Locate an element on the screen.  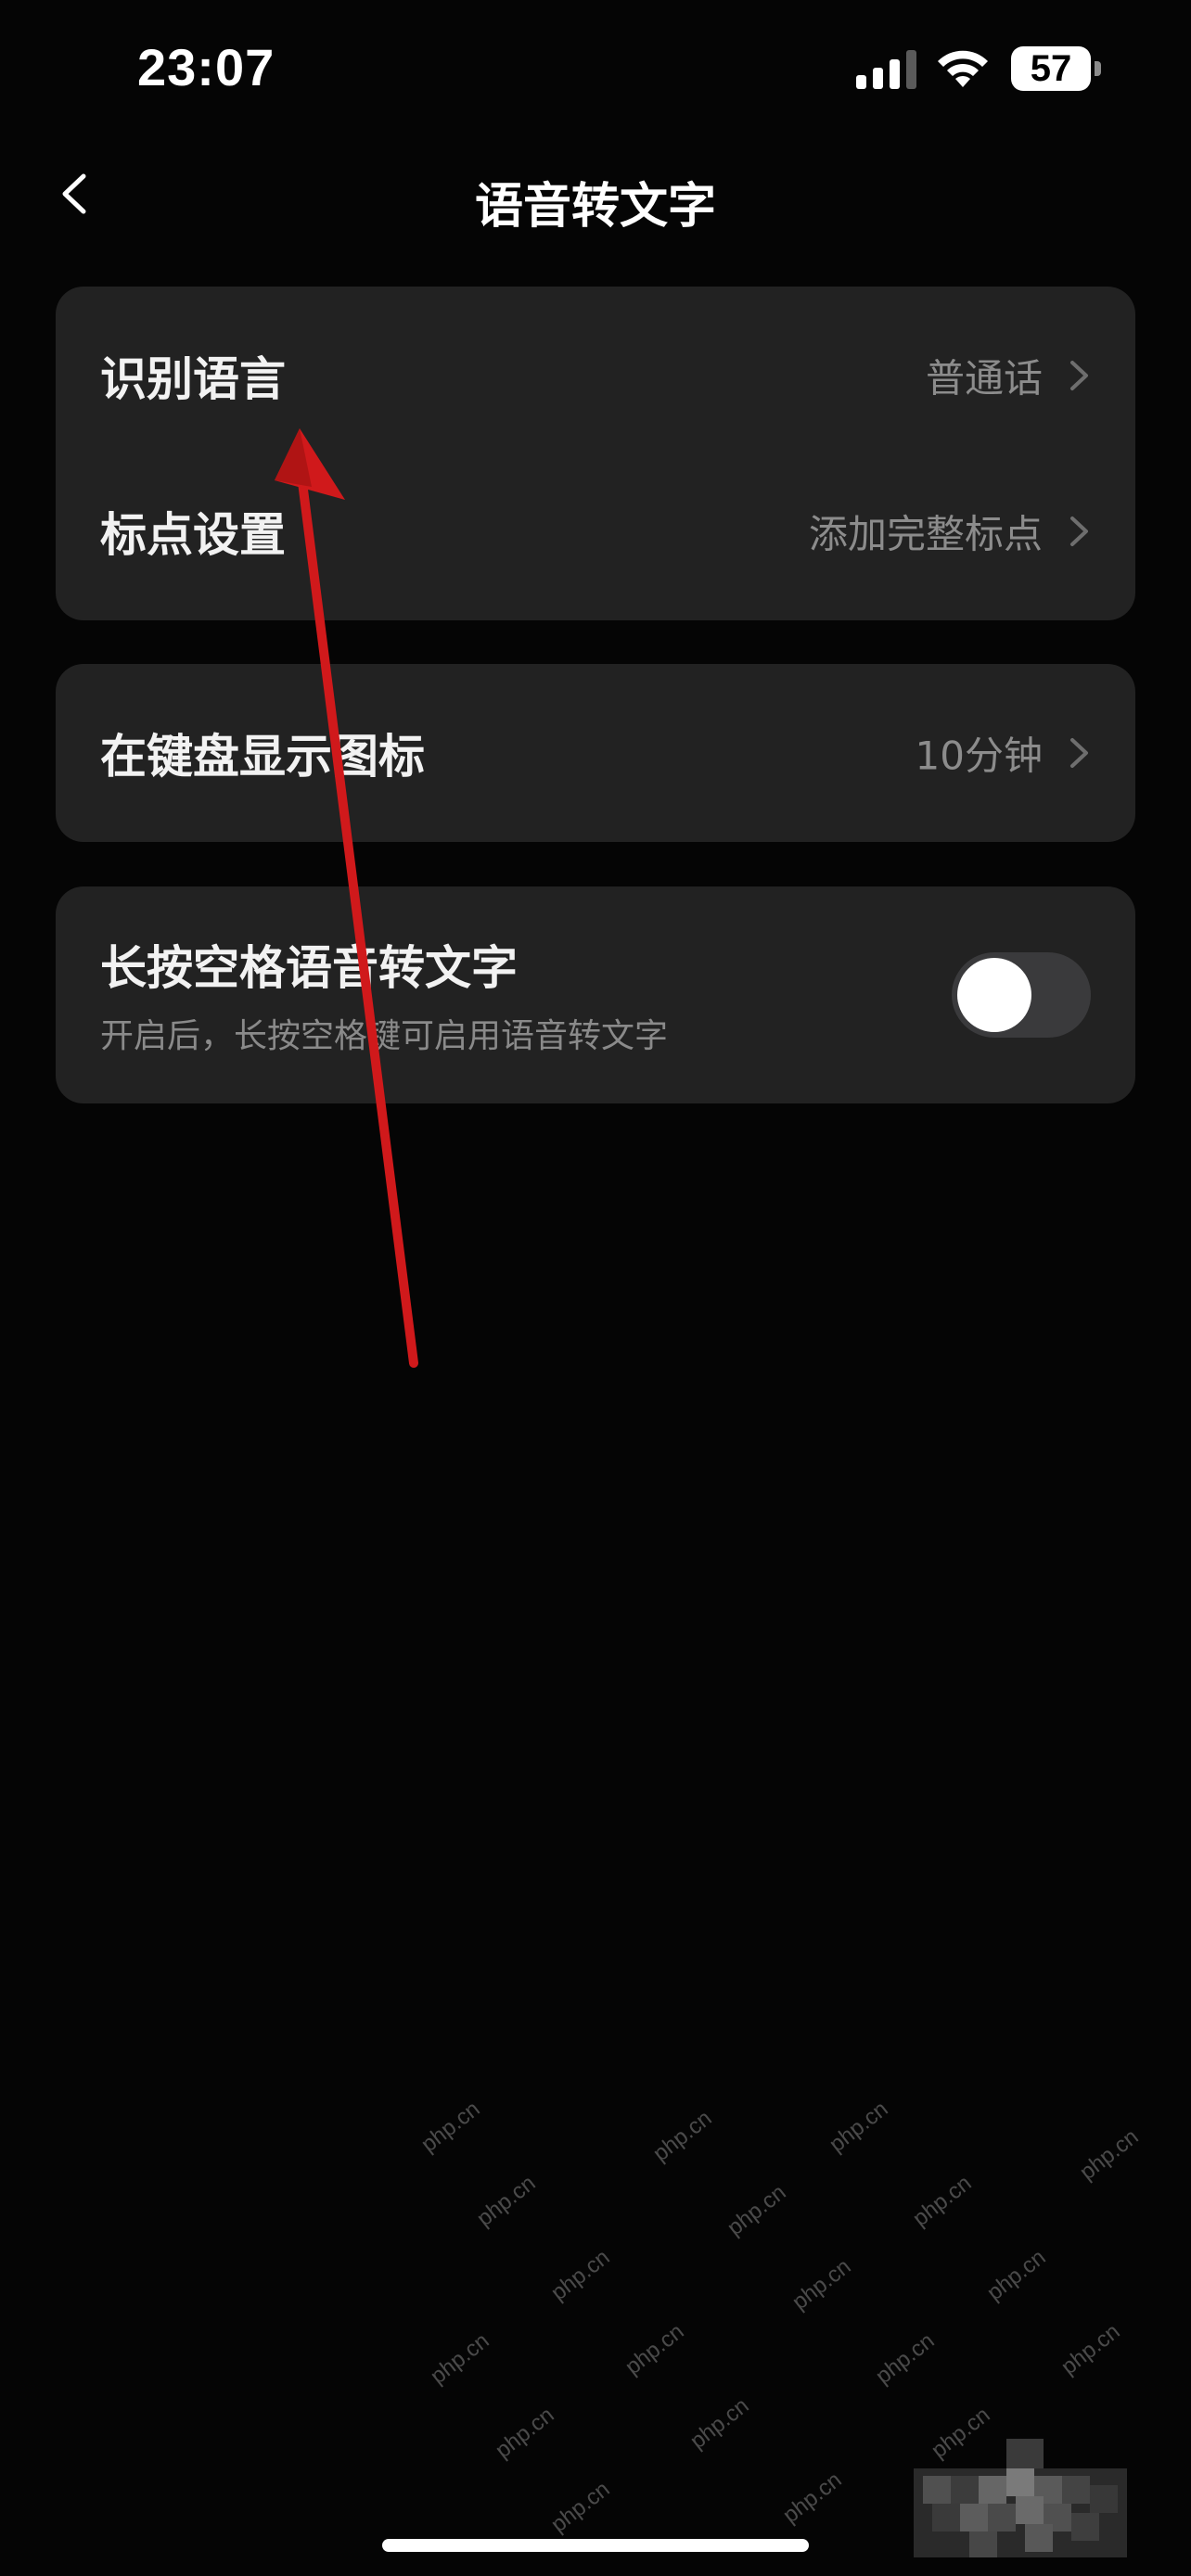
recognition-language-label: 识别语言 is located at coordinates (193, 379).